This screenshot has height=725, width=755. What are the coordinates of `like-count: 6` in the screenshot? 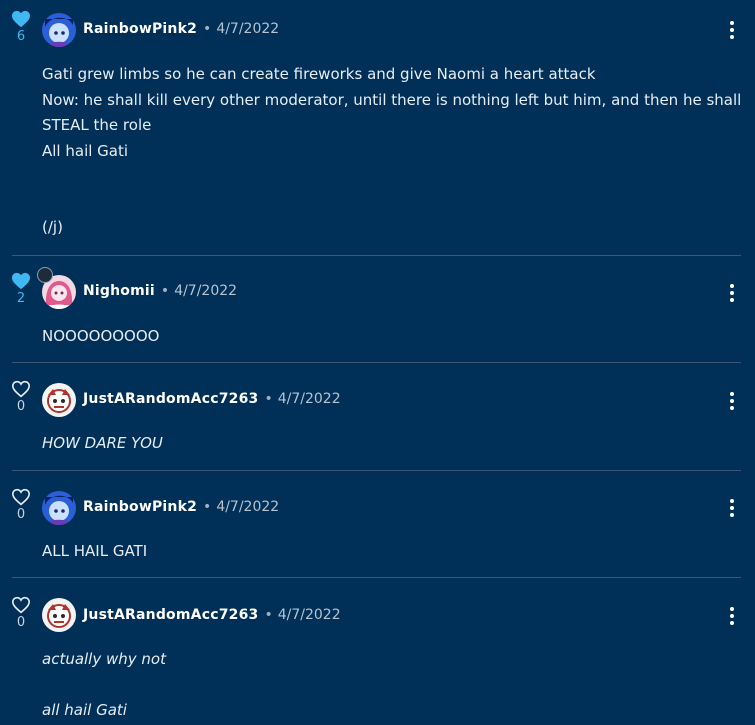 It's located at (21, 36).